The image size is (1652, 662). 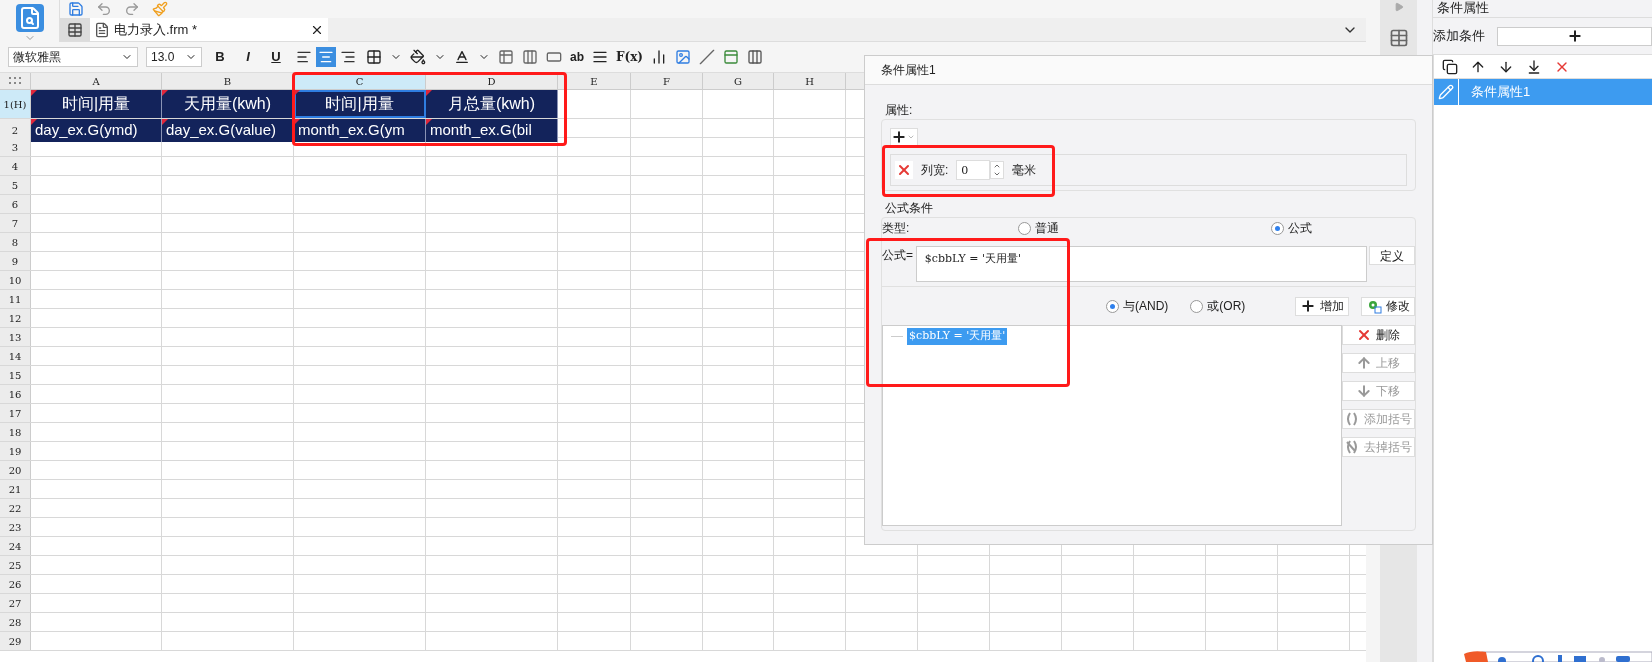 What do you see at coordinates (15, 280) in the screenshot?
I see `row-header: 10` at bounding box center [15, 280].